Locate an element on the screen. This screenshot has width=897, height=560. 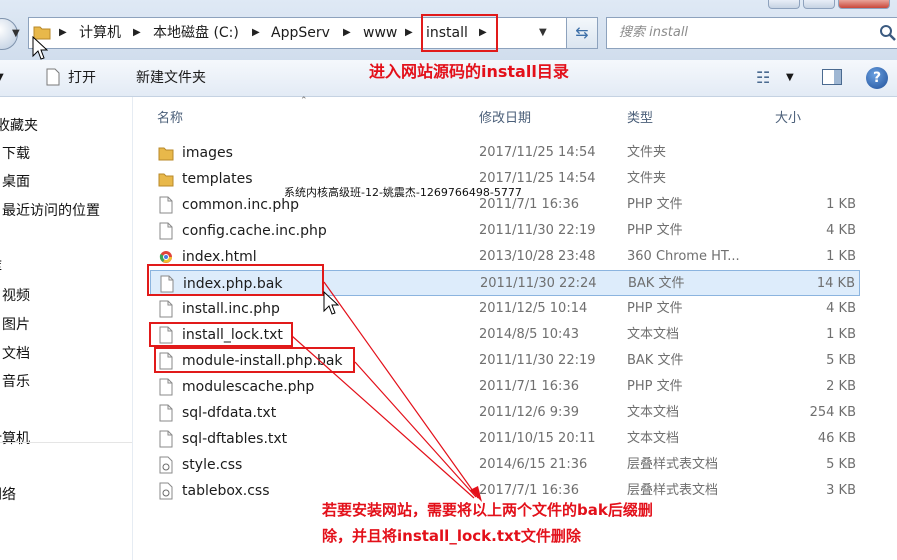
annotation-line-1: 若要安装网站，需要将以上两个文件的bak后缀删 is located at coordinates (487, 510).